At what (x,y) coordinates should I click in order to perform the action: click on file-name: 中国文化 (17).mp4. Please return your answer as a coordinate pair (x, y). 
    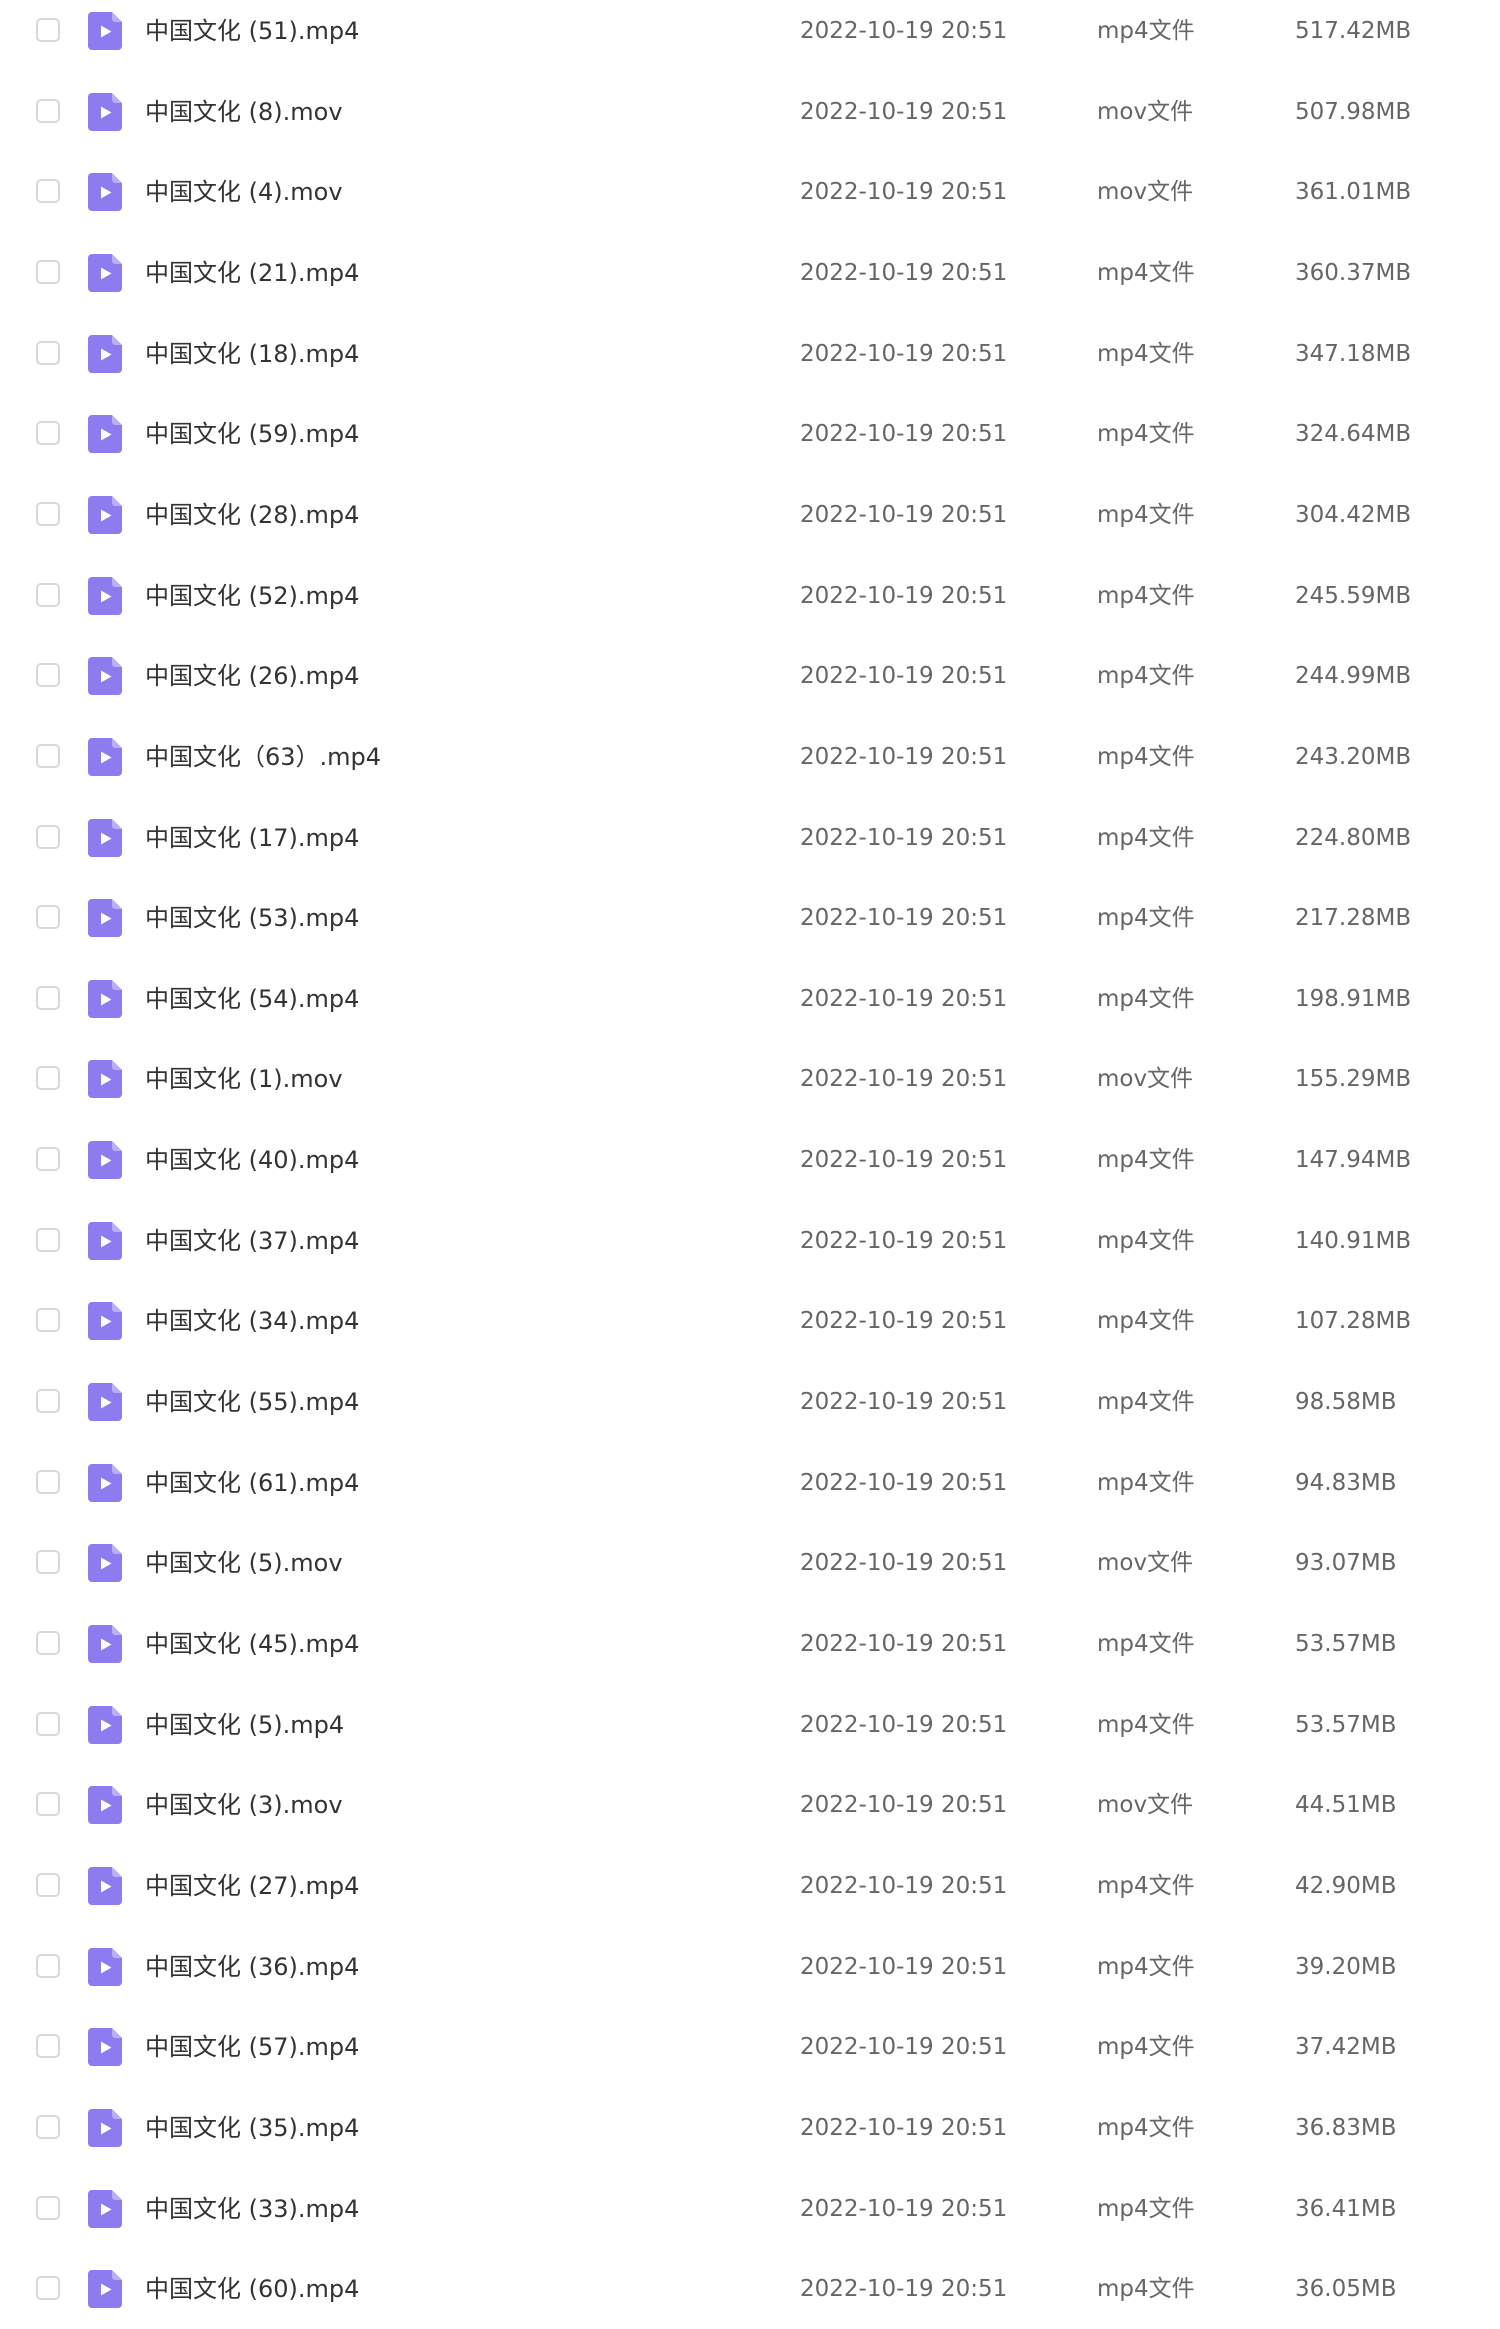
    Looking at the image, I should click on (252, 838).